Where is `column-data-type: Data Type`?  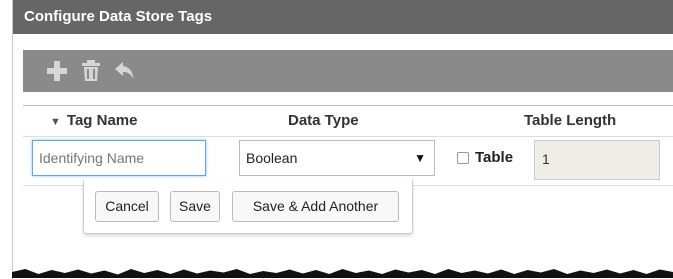
column-data-type: Data Type is located at coordinates (323, 120).